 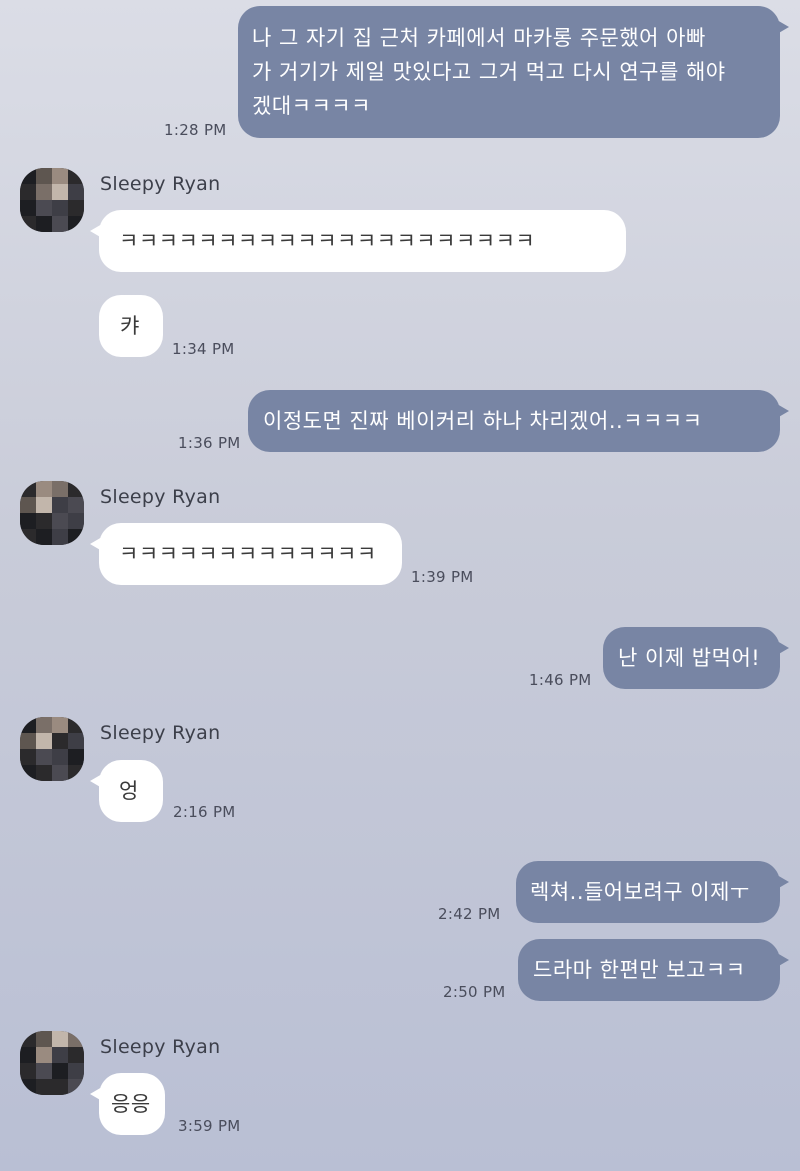 I want to click on incoming-message-bubble: ㅋㅋㅋㅋㅋㅋㅋㅋㅋㅋㅋㅋㅋㅋㅋㅋㅋㅋㅋㅋㅋ, so click(x=358, y=241).